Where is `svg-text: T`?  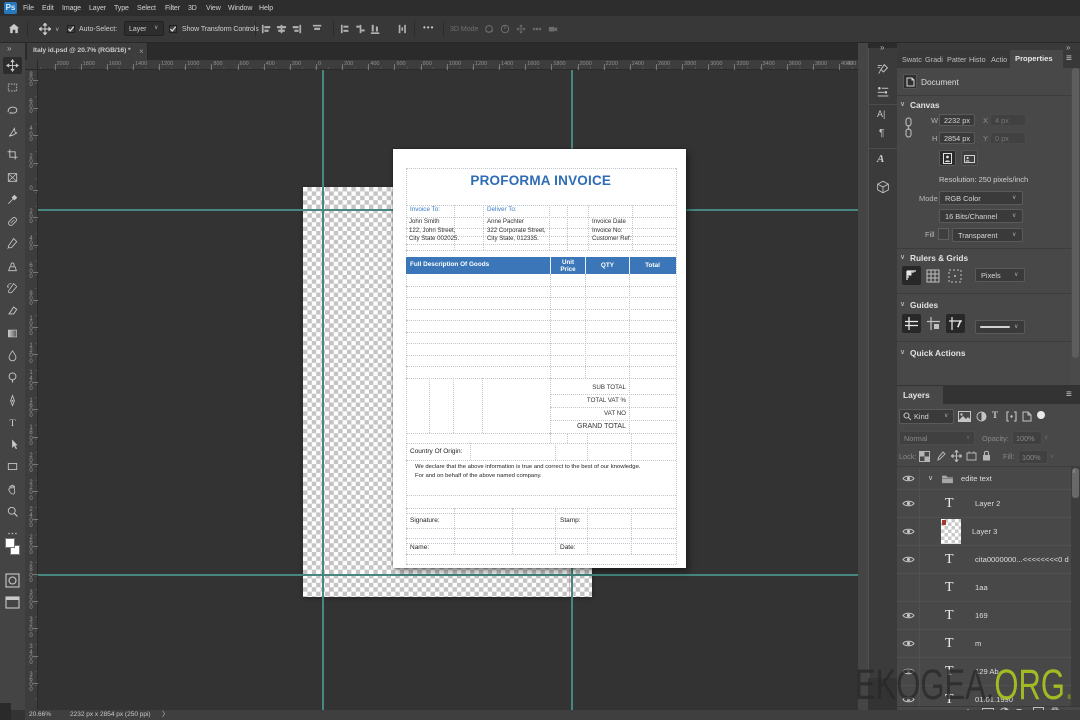
svg-text: T is located at coordinates (12, 423).